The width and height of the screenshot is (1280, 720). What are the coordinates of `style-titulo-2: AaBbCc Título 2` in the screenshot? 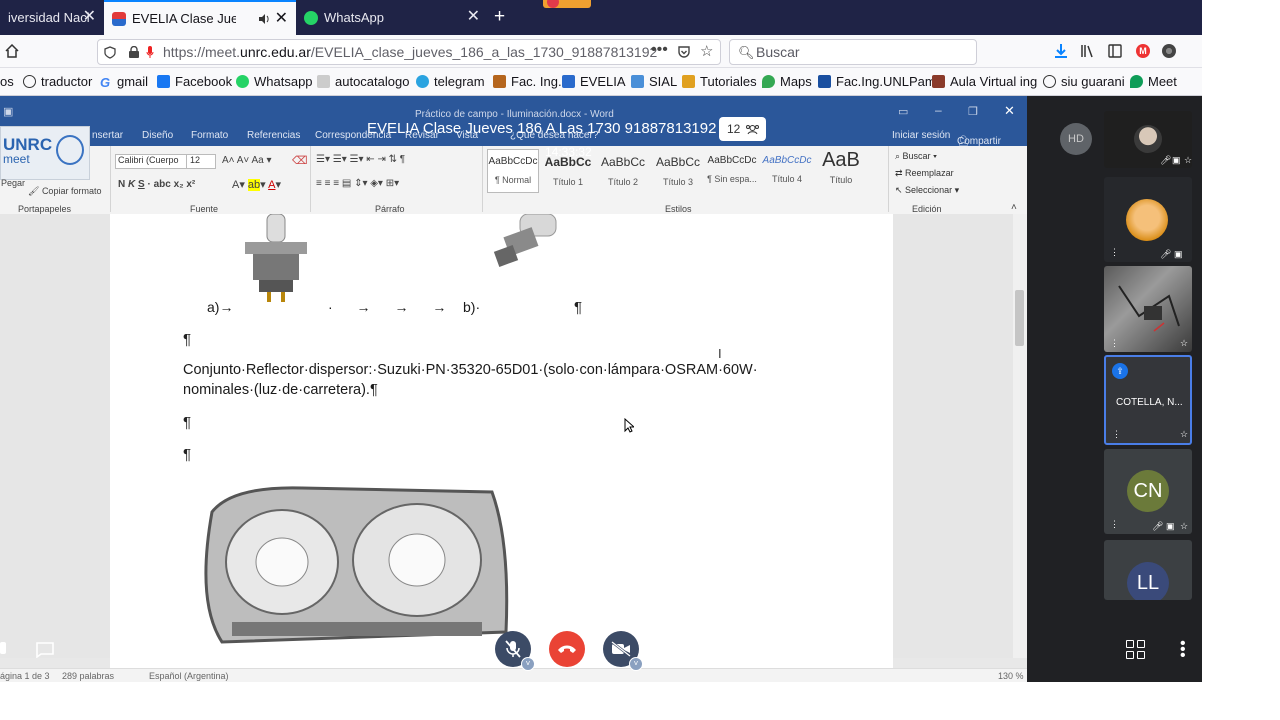 It's located at (623, 171).